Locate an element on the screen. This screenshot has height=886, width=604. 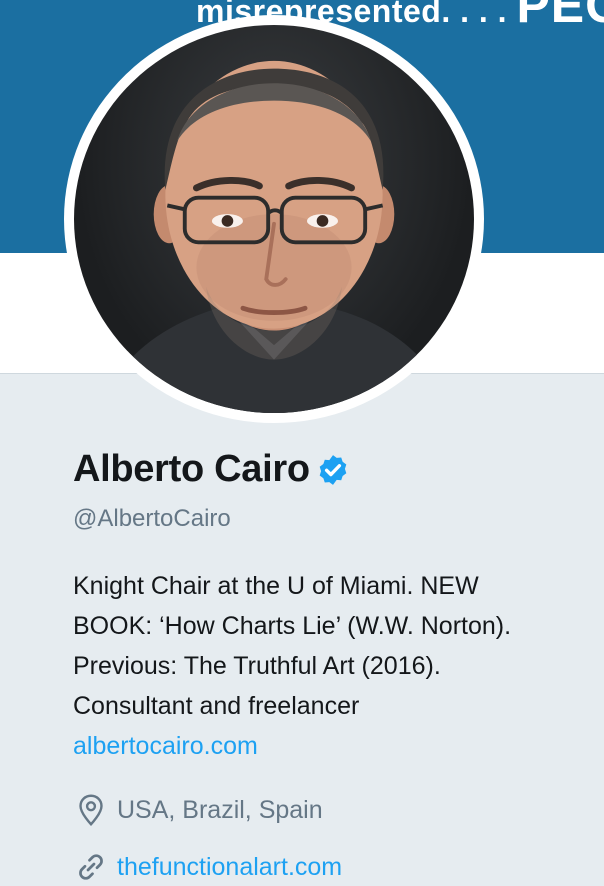
website-link: thefunctionalart.com is located at coordinates (229, 867).